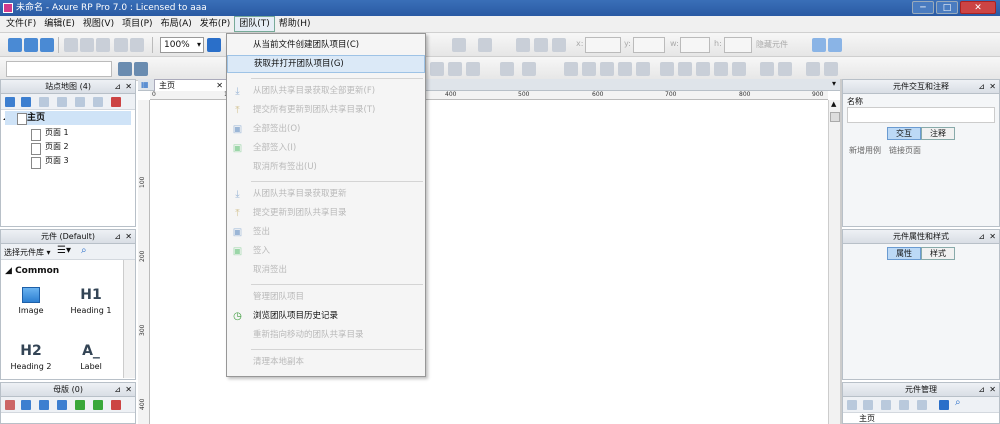  I want to click on add-page-icon, so click(10, 102).